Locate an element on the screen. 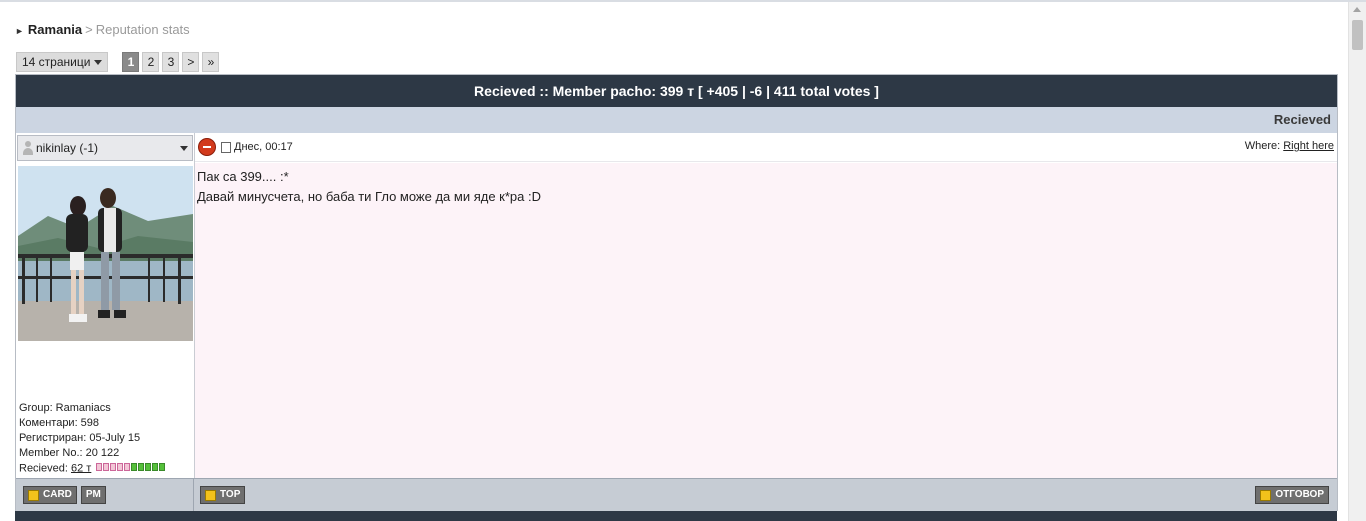 The width and height of the screenshot is (1366, 521). reply-button: ОТГОВОР is located at coordinates (1292, 495).